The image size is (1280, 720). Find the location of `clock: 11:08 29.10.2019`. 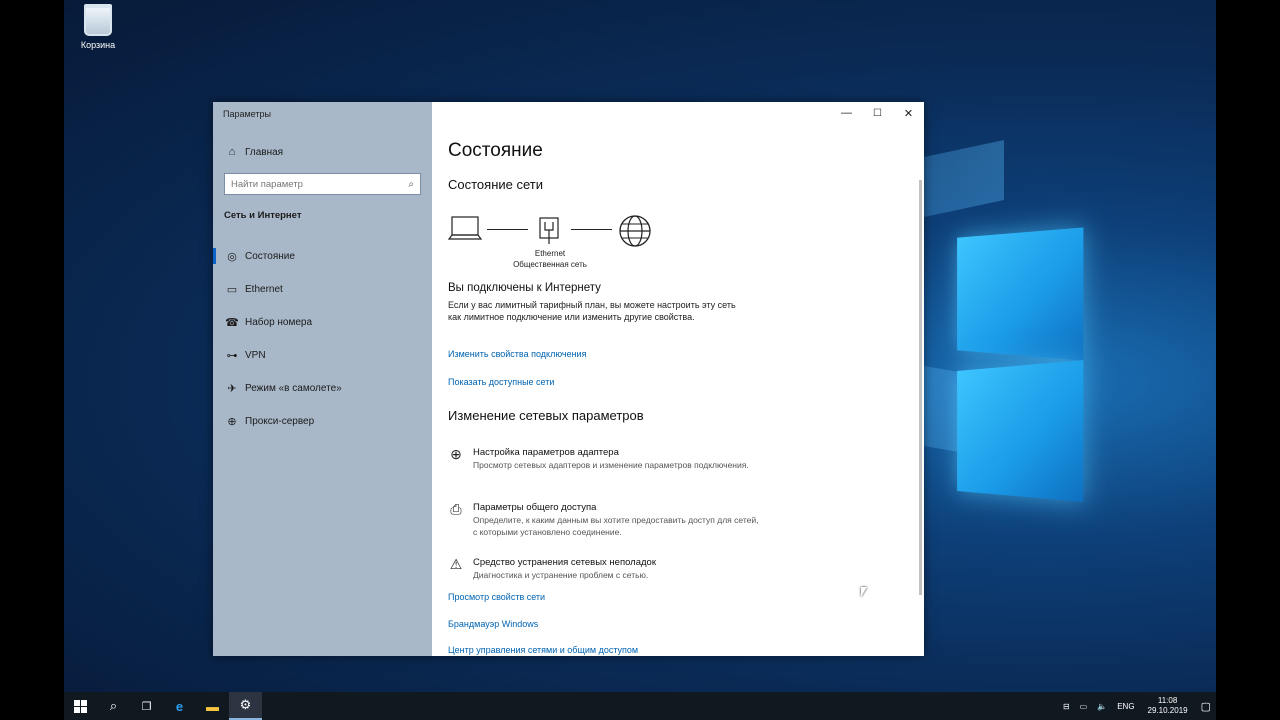

clock: 11:08 29.10.2019 is located at coordinates (1168, 706).